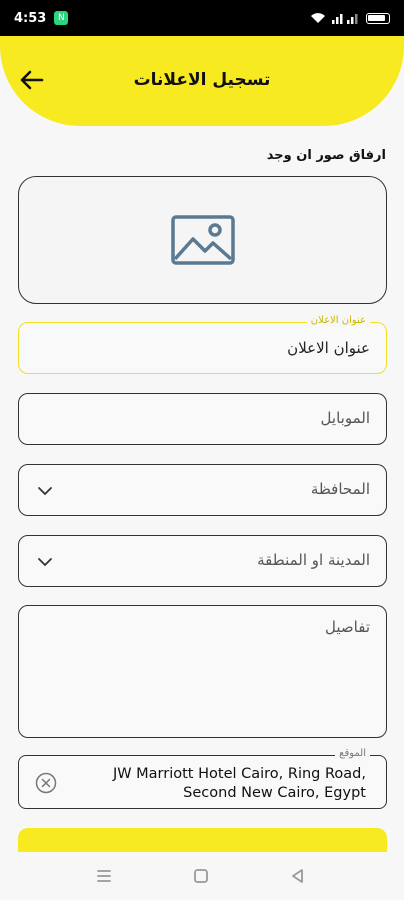  I want to click on ad-title-label: عنوان الاعلان, so click(338, 320).